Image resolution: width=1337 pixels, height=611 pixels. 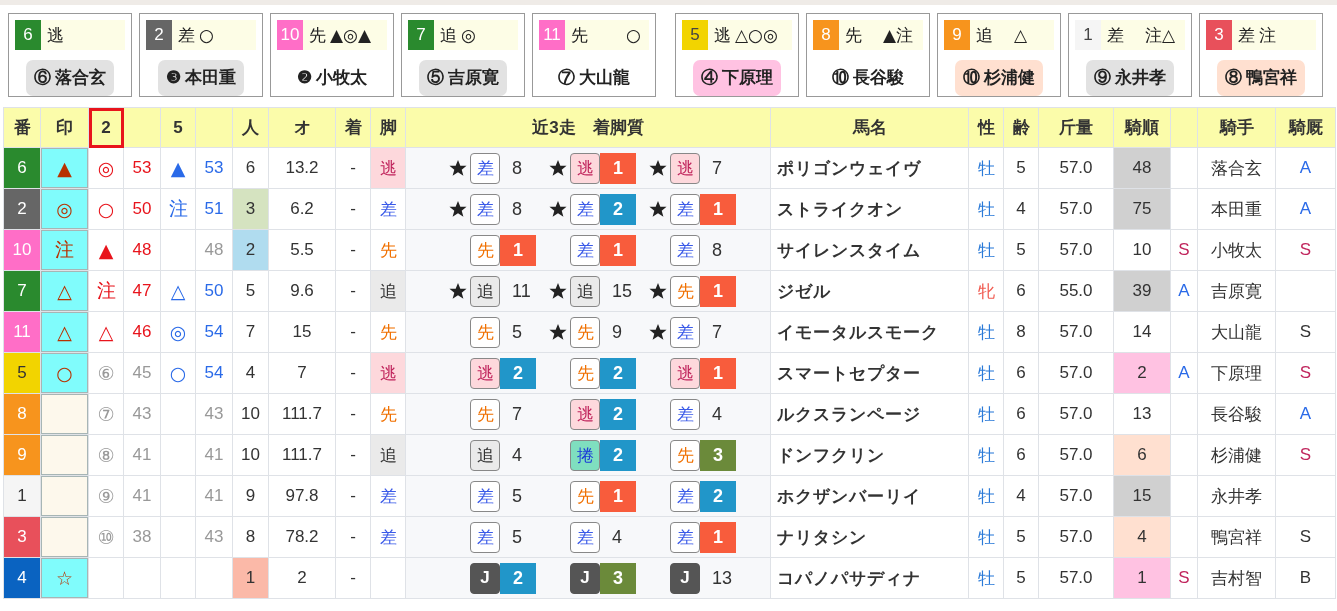 What do you see at coordinates (1160, 35) in the screenshot?
I see `pick-marks: 注△` at bounding box center [1160, 35].